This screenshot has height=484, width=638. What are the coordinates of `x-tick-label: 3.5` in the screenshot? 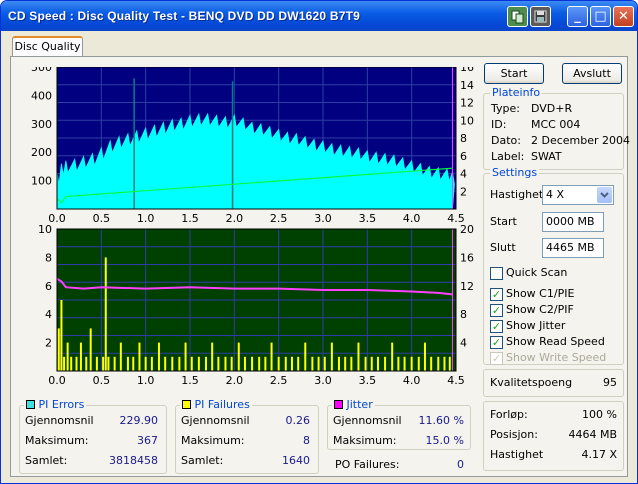 It's located at (368, 380).